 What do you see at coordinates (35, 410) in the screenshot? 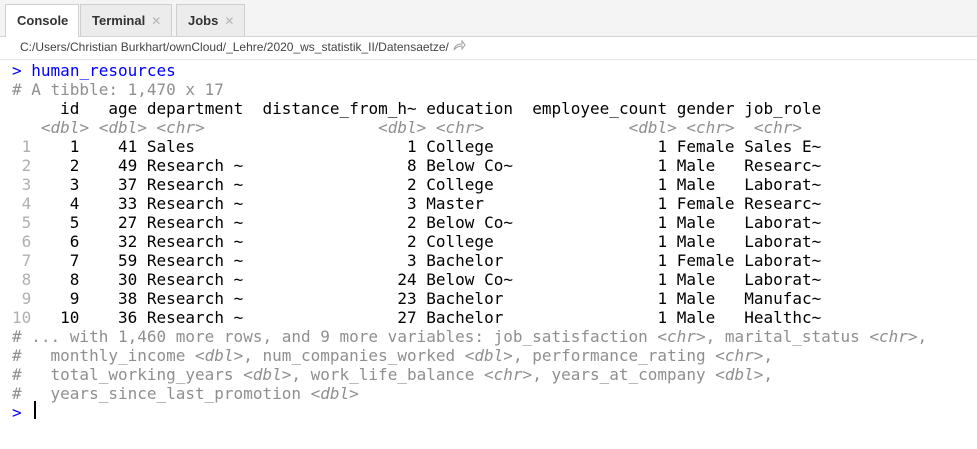
I see `text-cursor` at bounding box center [35, 410].